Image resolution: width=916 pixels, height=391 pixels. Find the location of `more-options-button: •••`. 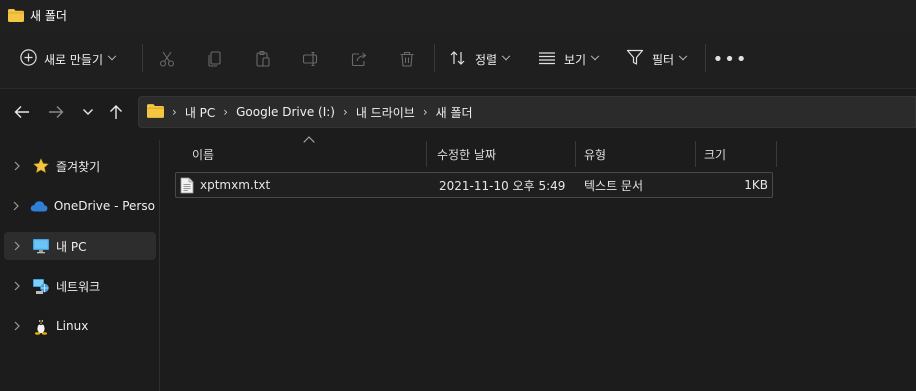

more-options-button: ••• is located at coordinates (730, 59).